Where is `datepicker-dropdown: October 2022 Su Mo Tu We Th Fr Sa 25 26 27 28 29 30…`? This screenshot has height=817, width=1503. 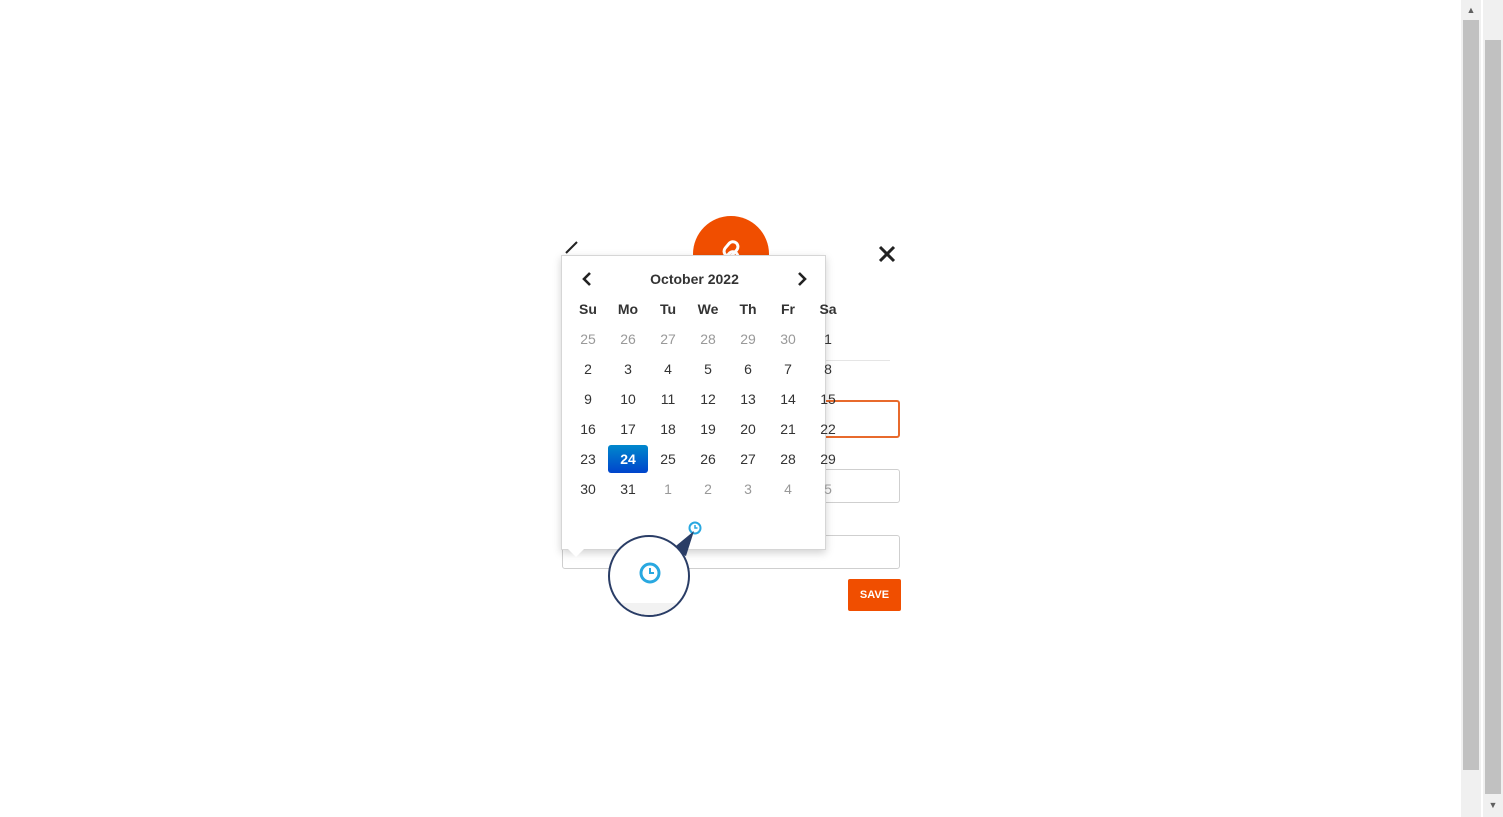 datepicker-dropdown: October 2022 Su Mo Tu We Th Fr Sa 25 26 27 28 29 30… is located at coordinates (699, 406).